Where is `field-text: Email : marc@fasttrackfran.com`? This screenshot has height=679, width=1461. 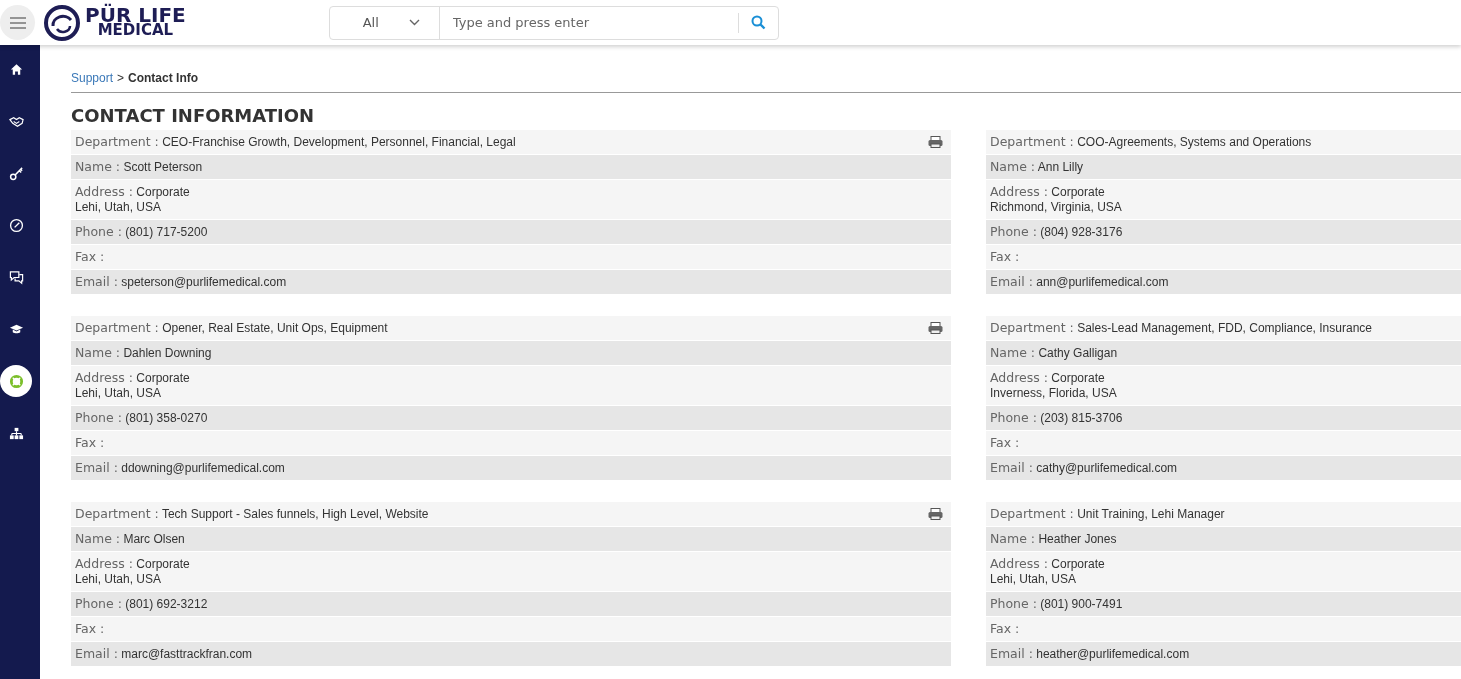 field-text: Email : marc@fasttrackfran.com is located at coordinates (164, 654).